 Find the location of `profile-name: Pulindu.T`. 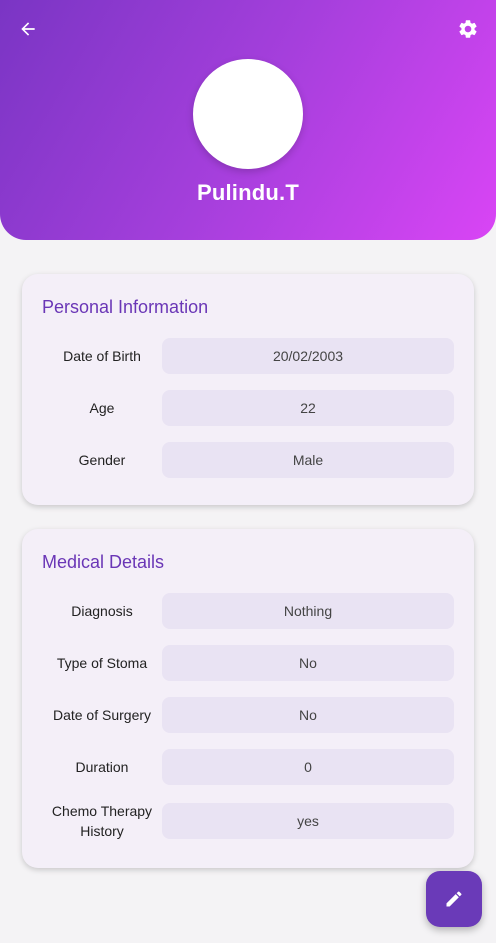

profile-name: Pulindu.T is located at coordinates (247, 192).